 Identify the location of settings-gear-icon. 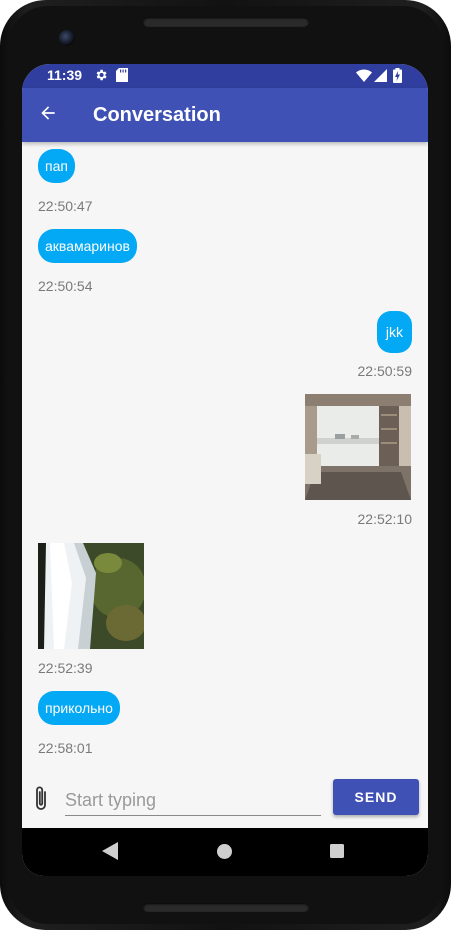
(101, 77).